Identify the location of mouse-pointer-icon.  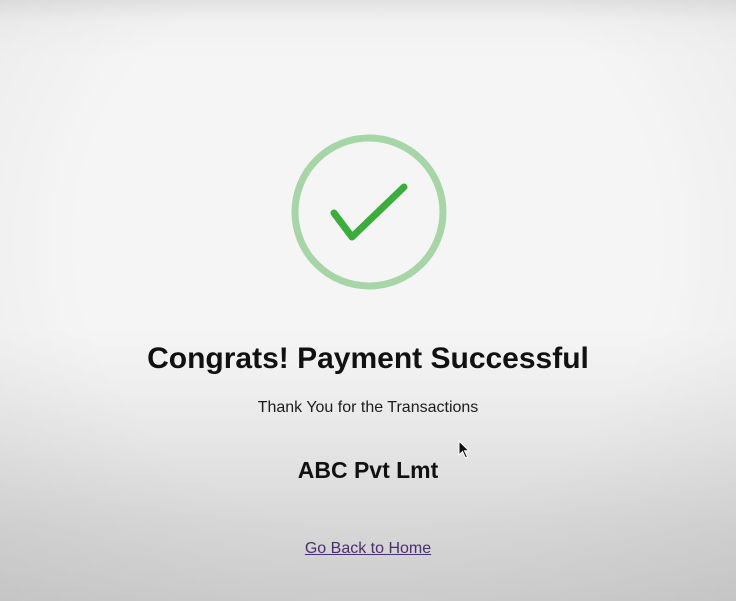
(464, 449).